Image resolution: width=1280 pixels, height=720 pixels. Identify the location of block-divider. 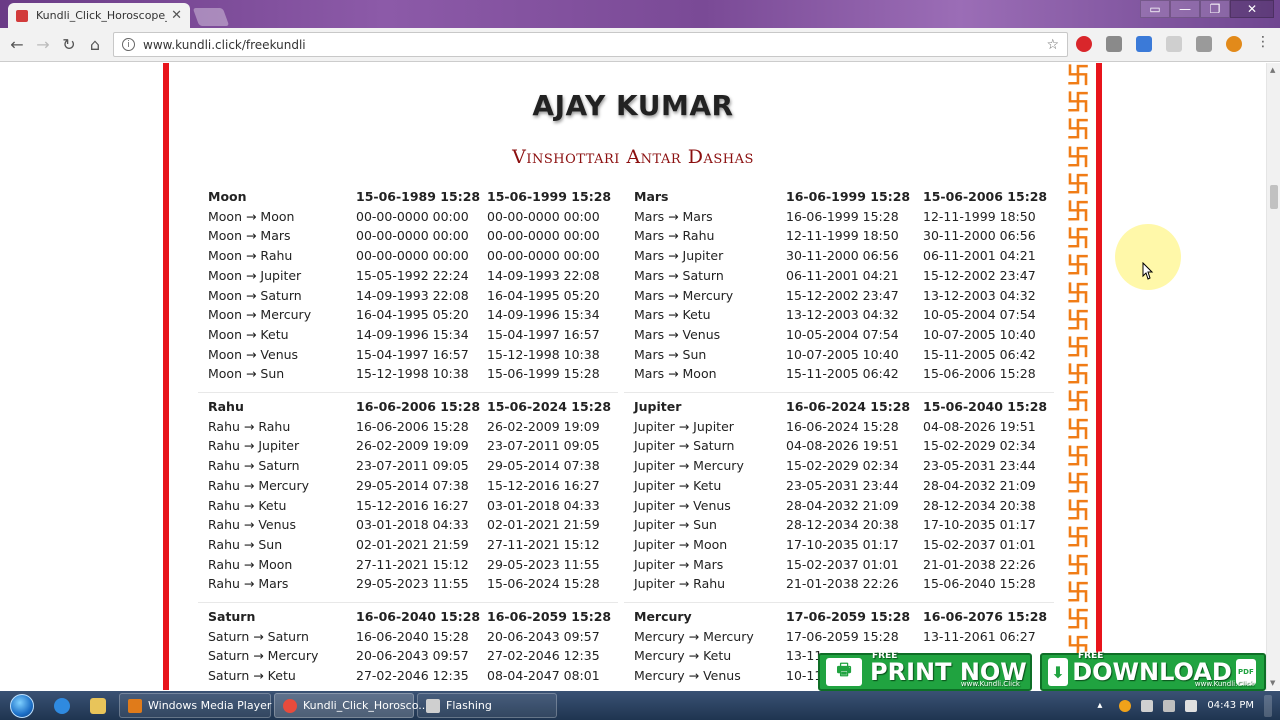
(839, 392).